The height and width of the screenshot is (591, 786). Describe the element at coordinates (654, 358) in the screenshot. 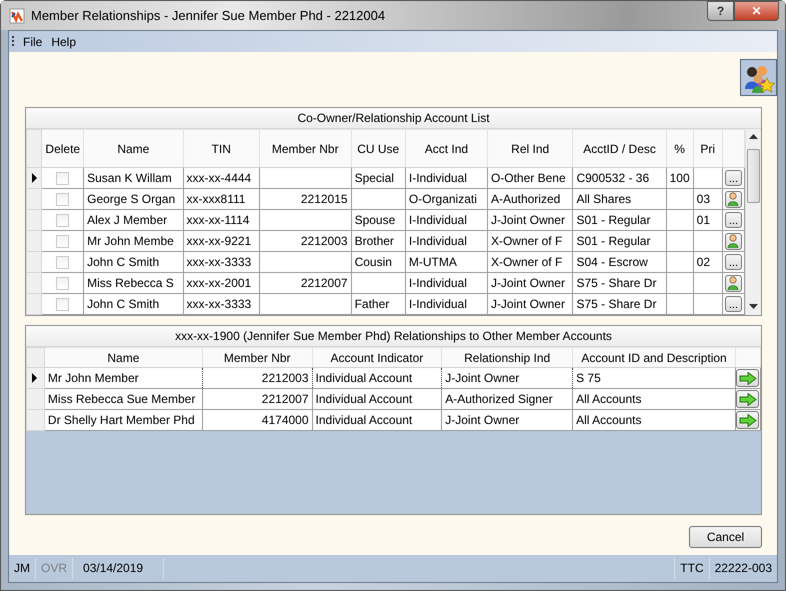

I see `column-header: Account ID and Description` at that location.